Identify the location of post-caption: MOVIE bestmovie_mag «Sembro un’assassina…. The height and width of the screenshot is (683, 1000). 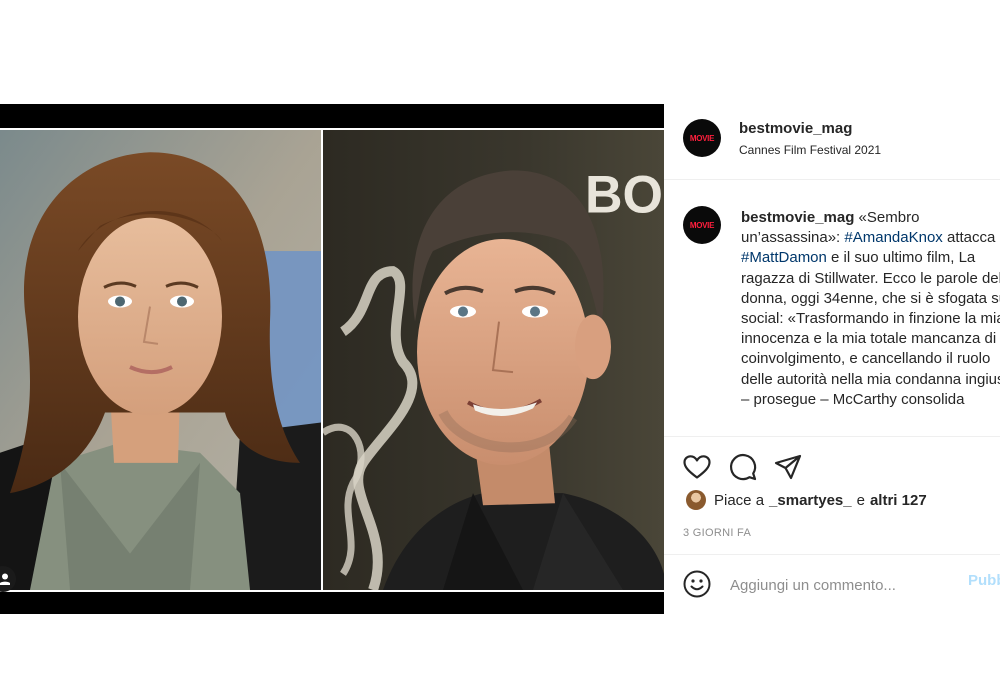
(832, 308).